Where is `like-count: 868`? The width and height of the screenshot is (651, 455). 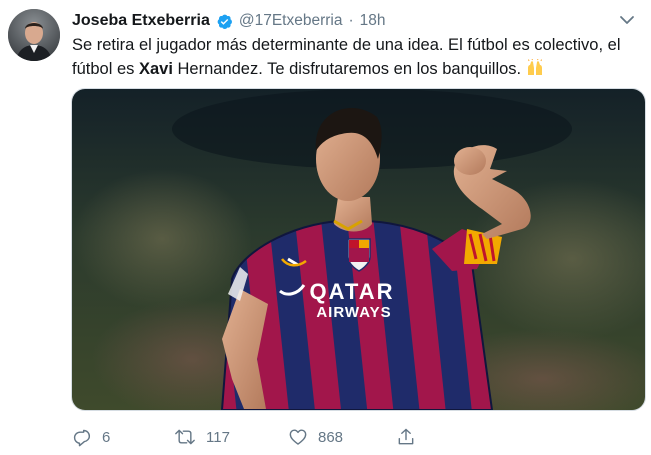
like-count: 868 is located at coordinates (331, 437).